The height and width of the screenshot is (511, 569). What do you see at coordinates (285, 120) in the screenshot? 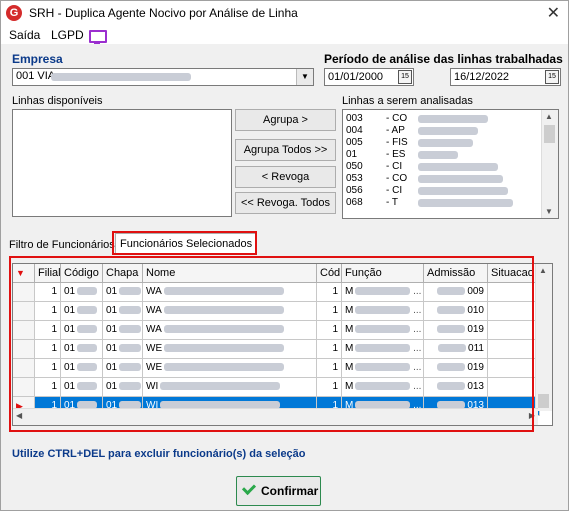
I see `agrupa-button: Agrupa >` at bounding box center [285, 120].